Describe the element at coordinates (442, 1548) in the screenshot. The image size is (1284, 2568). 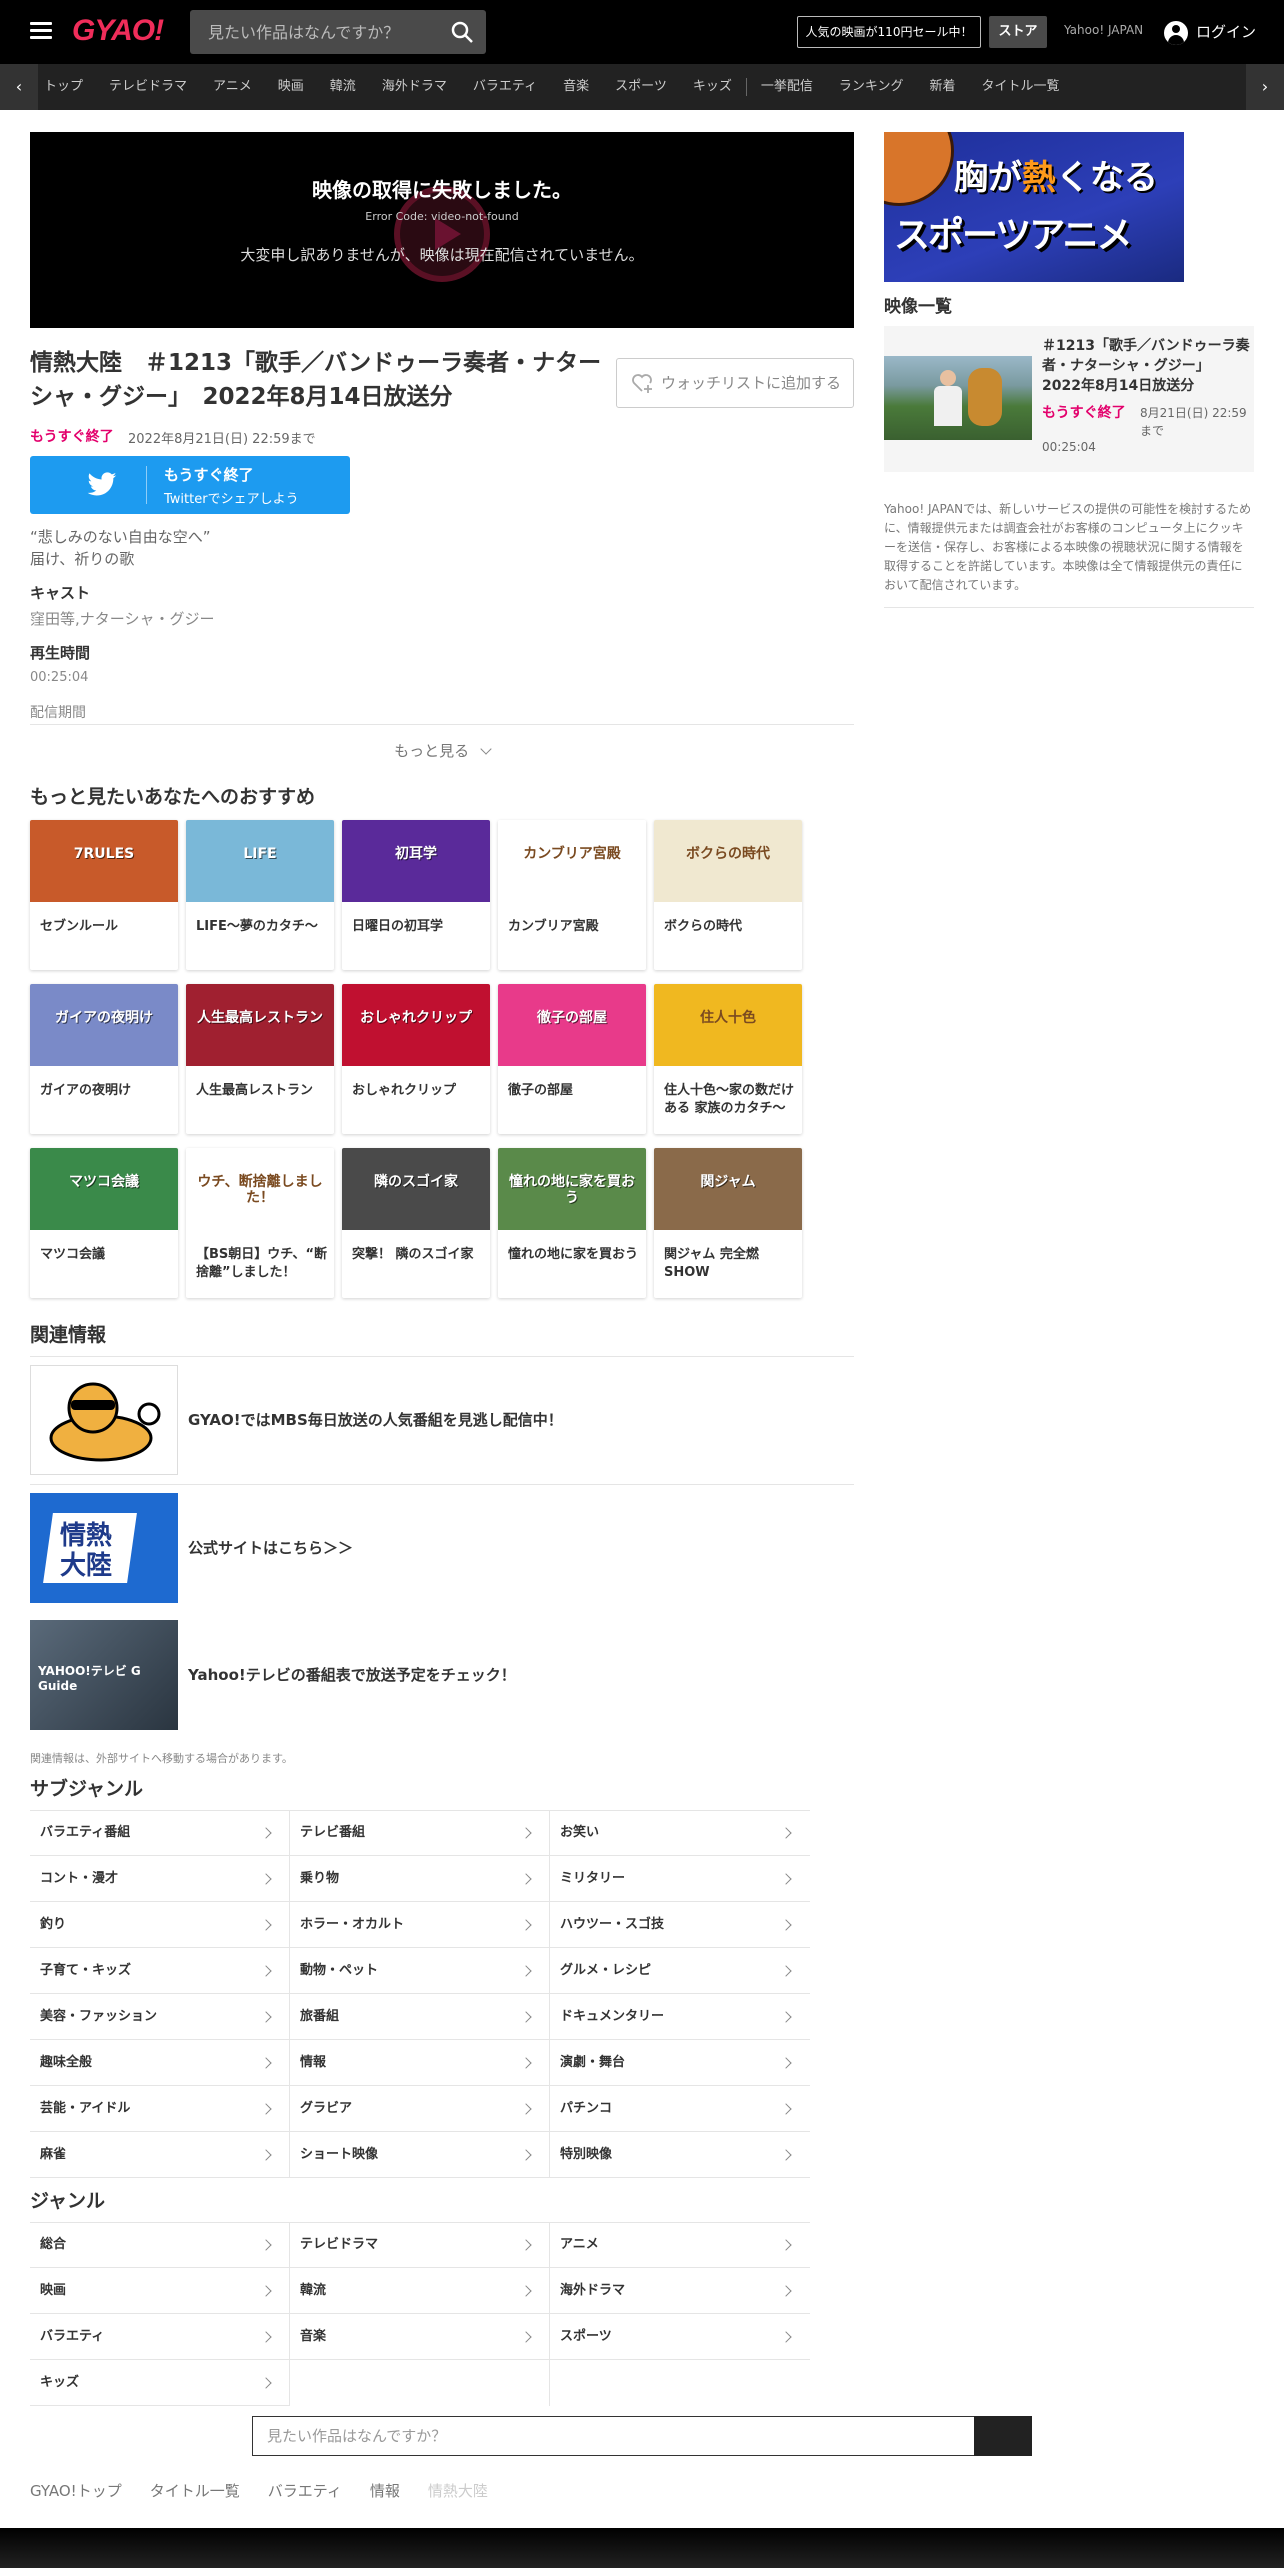
I see `related-item: 情熱大陸 公式サイトはこちら＞＞` at that location.